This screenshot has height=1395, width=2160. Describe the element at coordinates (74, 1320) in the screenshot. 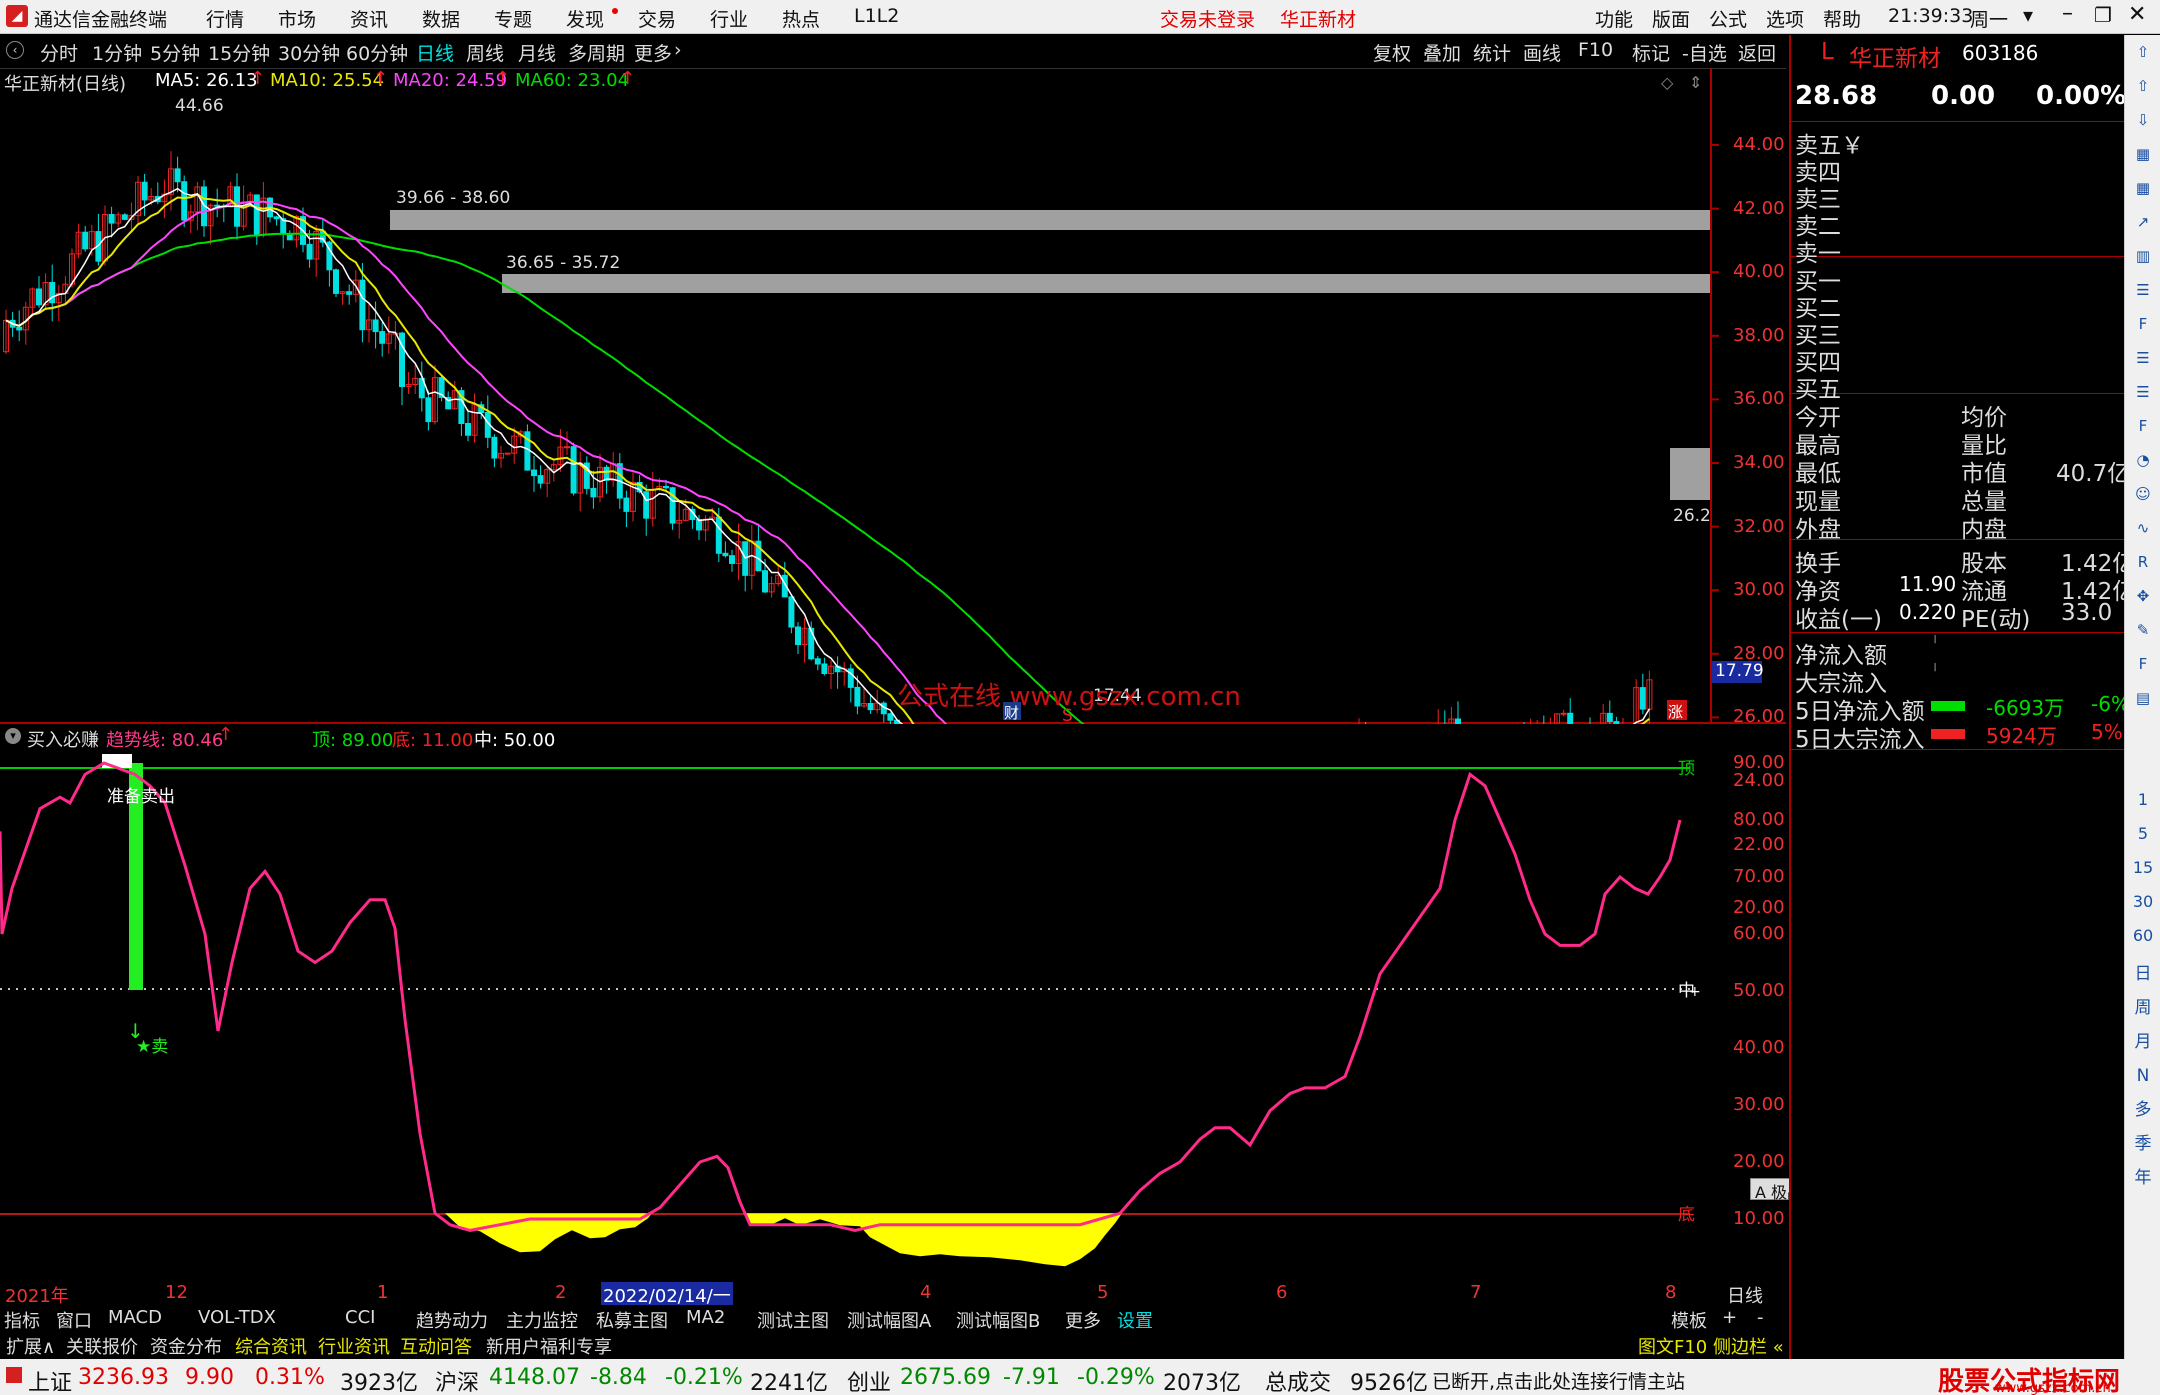

I see `indicator-tab: 窗口` at that location.